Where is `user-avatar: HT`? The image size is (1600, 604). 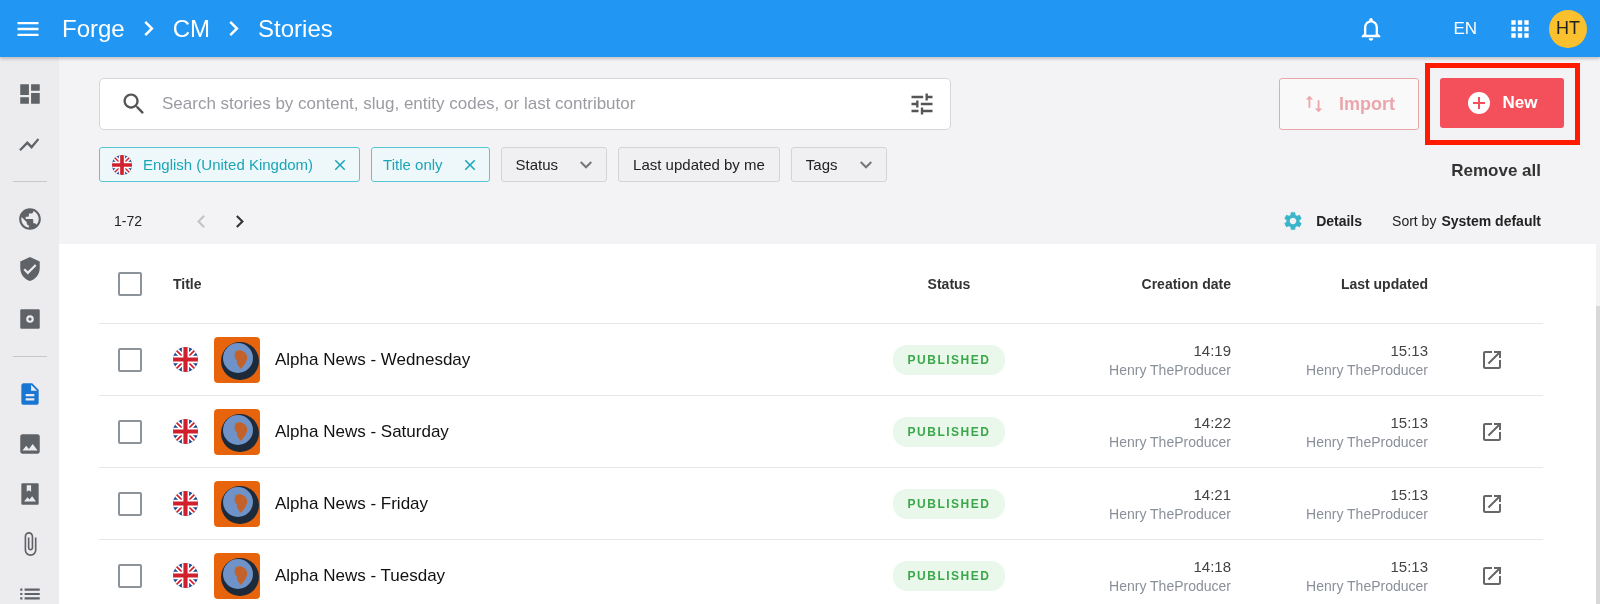 user-avatar: HT is located at coordinates (1568, 28).